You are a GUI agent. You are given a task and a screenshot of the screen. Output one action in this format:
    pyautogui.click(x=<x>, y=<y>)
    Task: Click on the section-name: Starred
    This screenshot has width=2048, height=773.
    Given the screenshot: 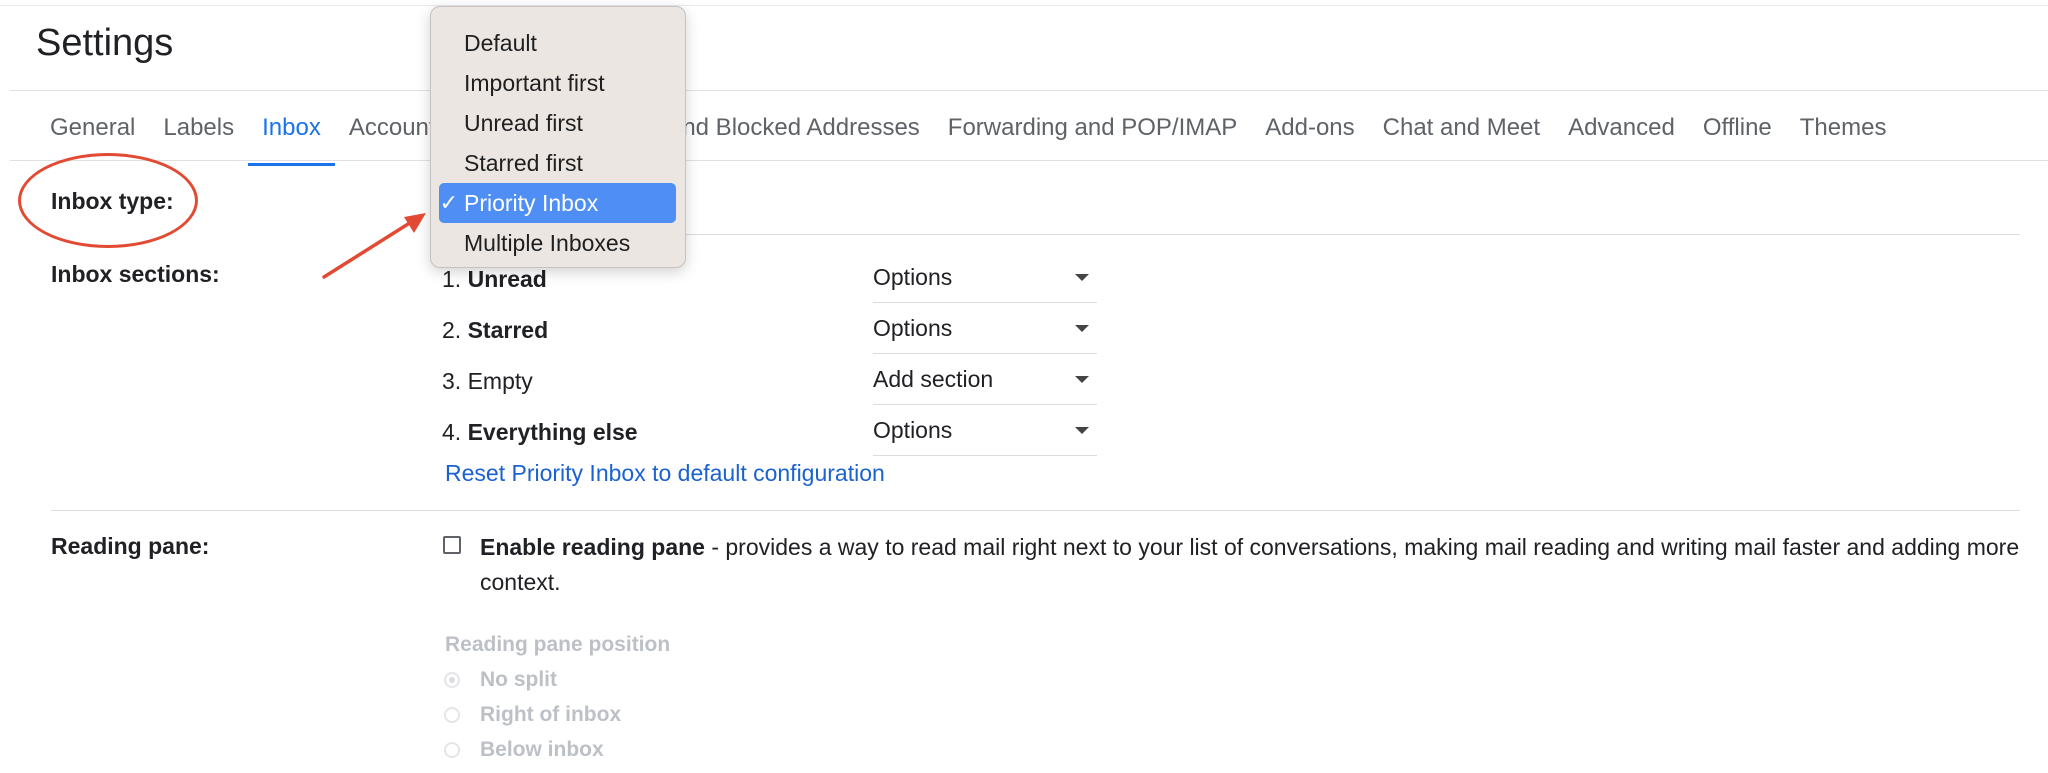 What is the action you would take?
    pyautogui.click(x=508, y=330)
    